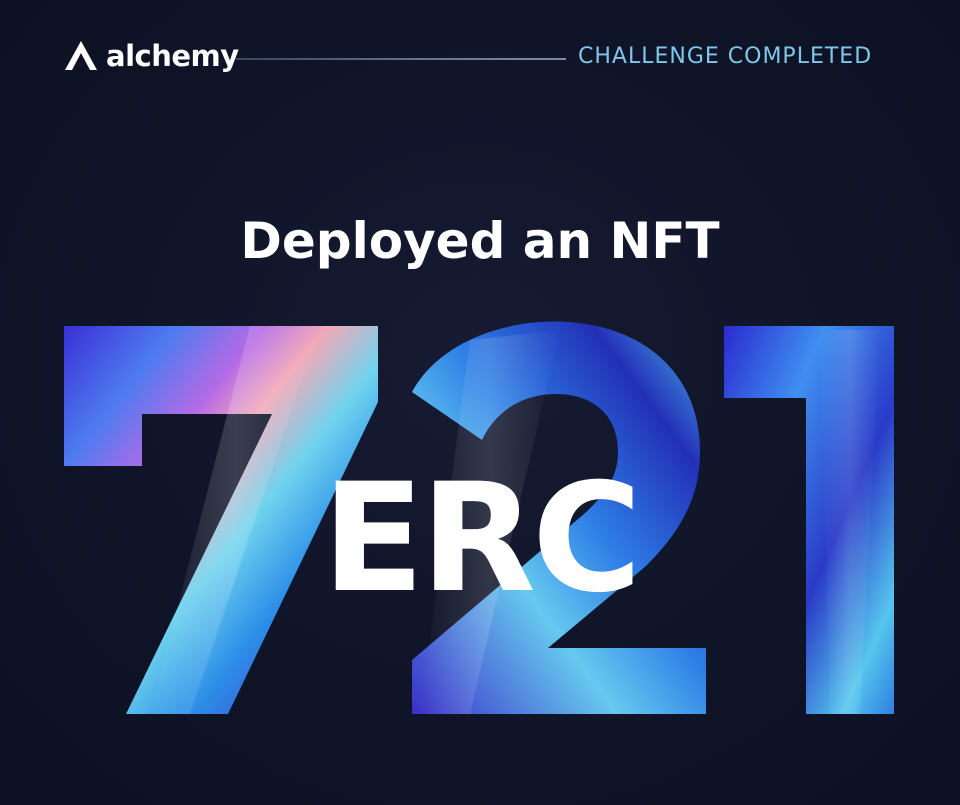 The image size is (960, 805). What do you see at coordinates (480, 539) in the screenshot?
I see `erc-label: ERC` at bounding box center [480, 539].